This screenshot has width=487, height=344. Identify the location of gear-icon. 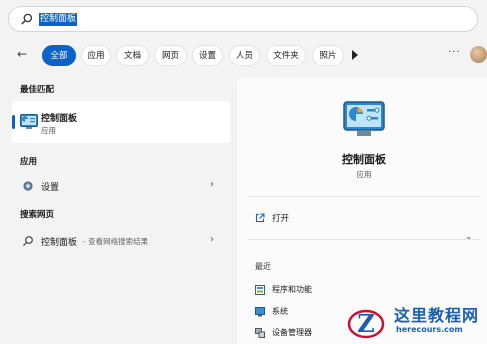
(28, 186).